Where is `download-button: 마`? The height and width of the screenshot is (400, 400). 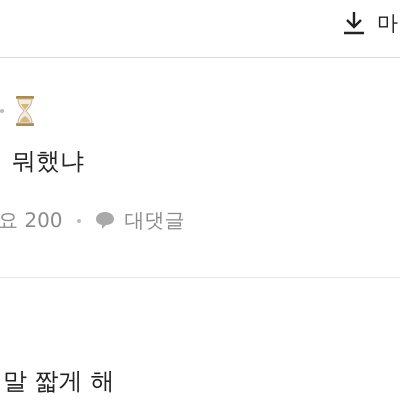
download-button: 마 is located at coordinates (370, 23).